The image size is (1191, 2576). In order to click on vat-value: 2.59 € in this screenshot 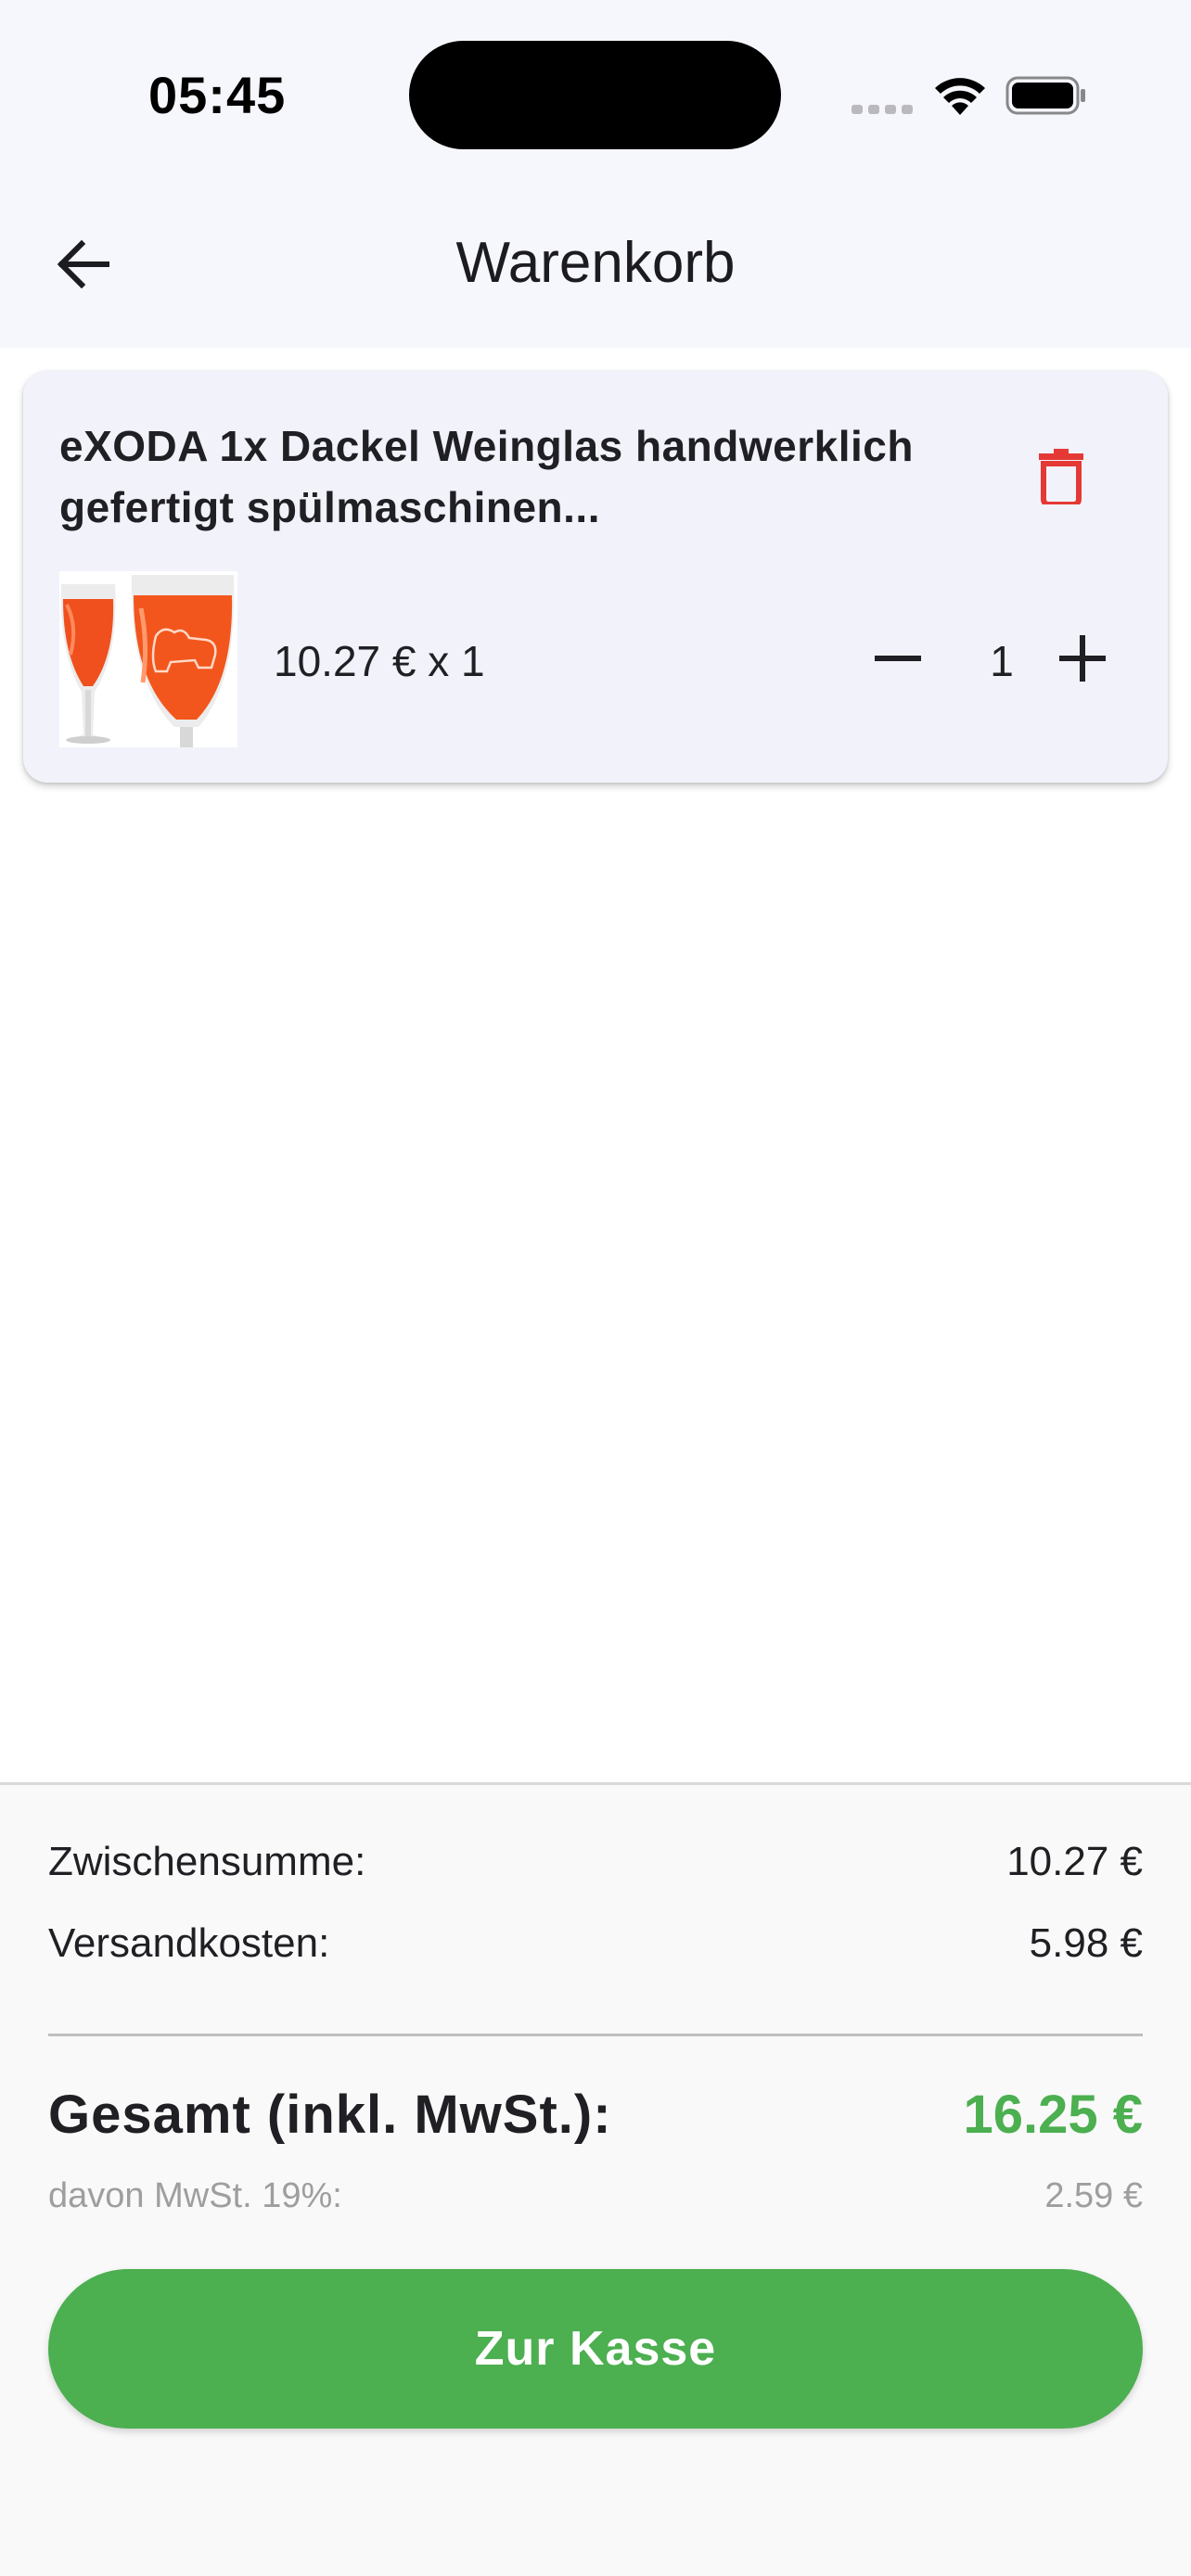, I will do `click(1093, 2195)`.